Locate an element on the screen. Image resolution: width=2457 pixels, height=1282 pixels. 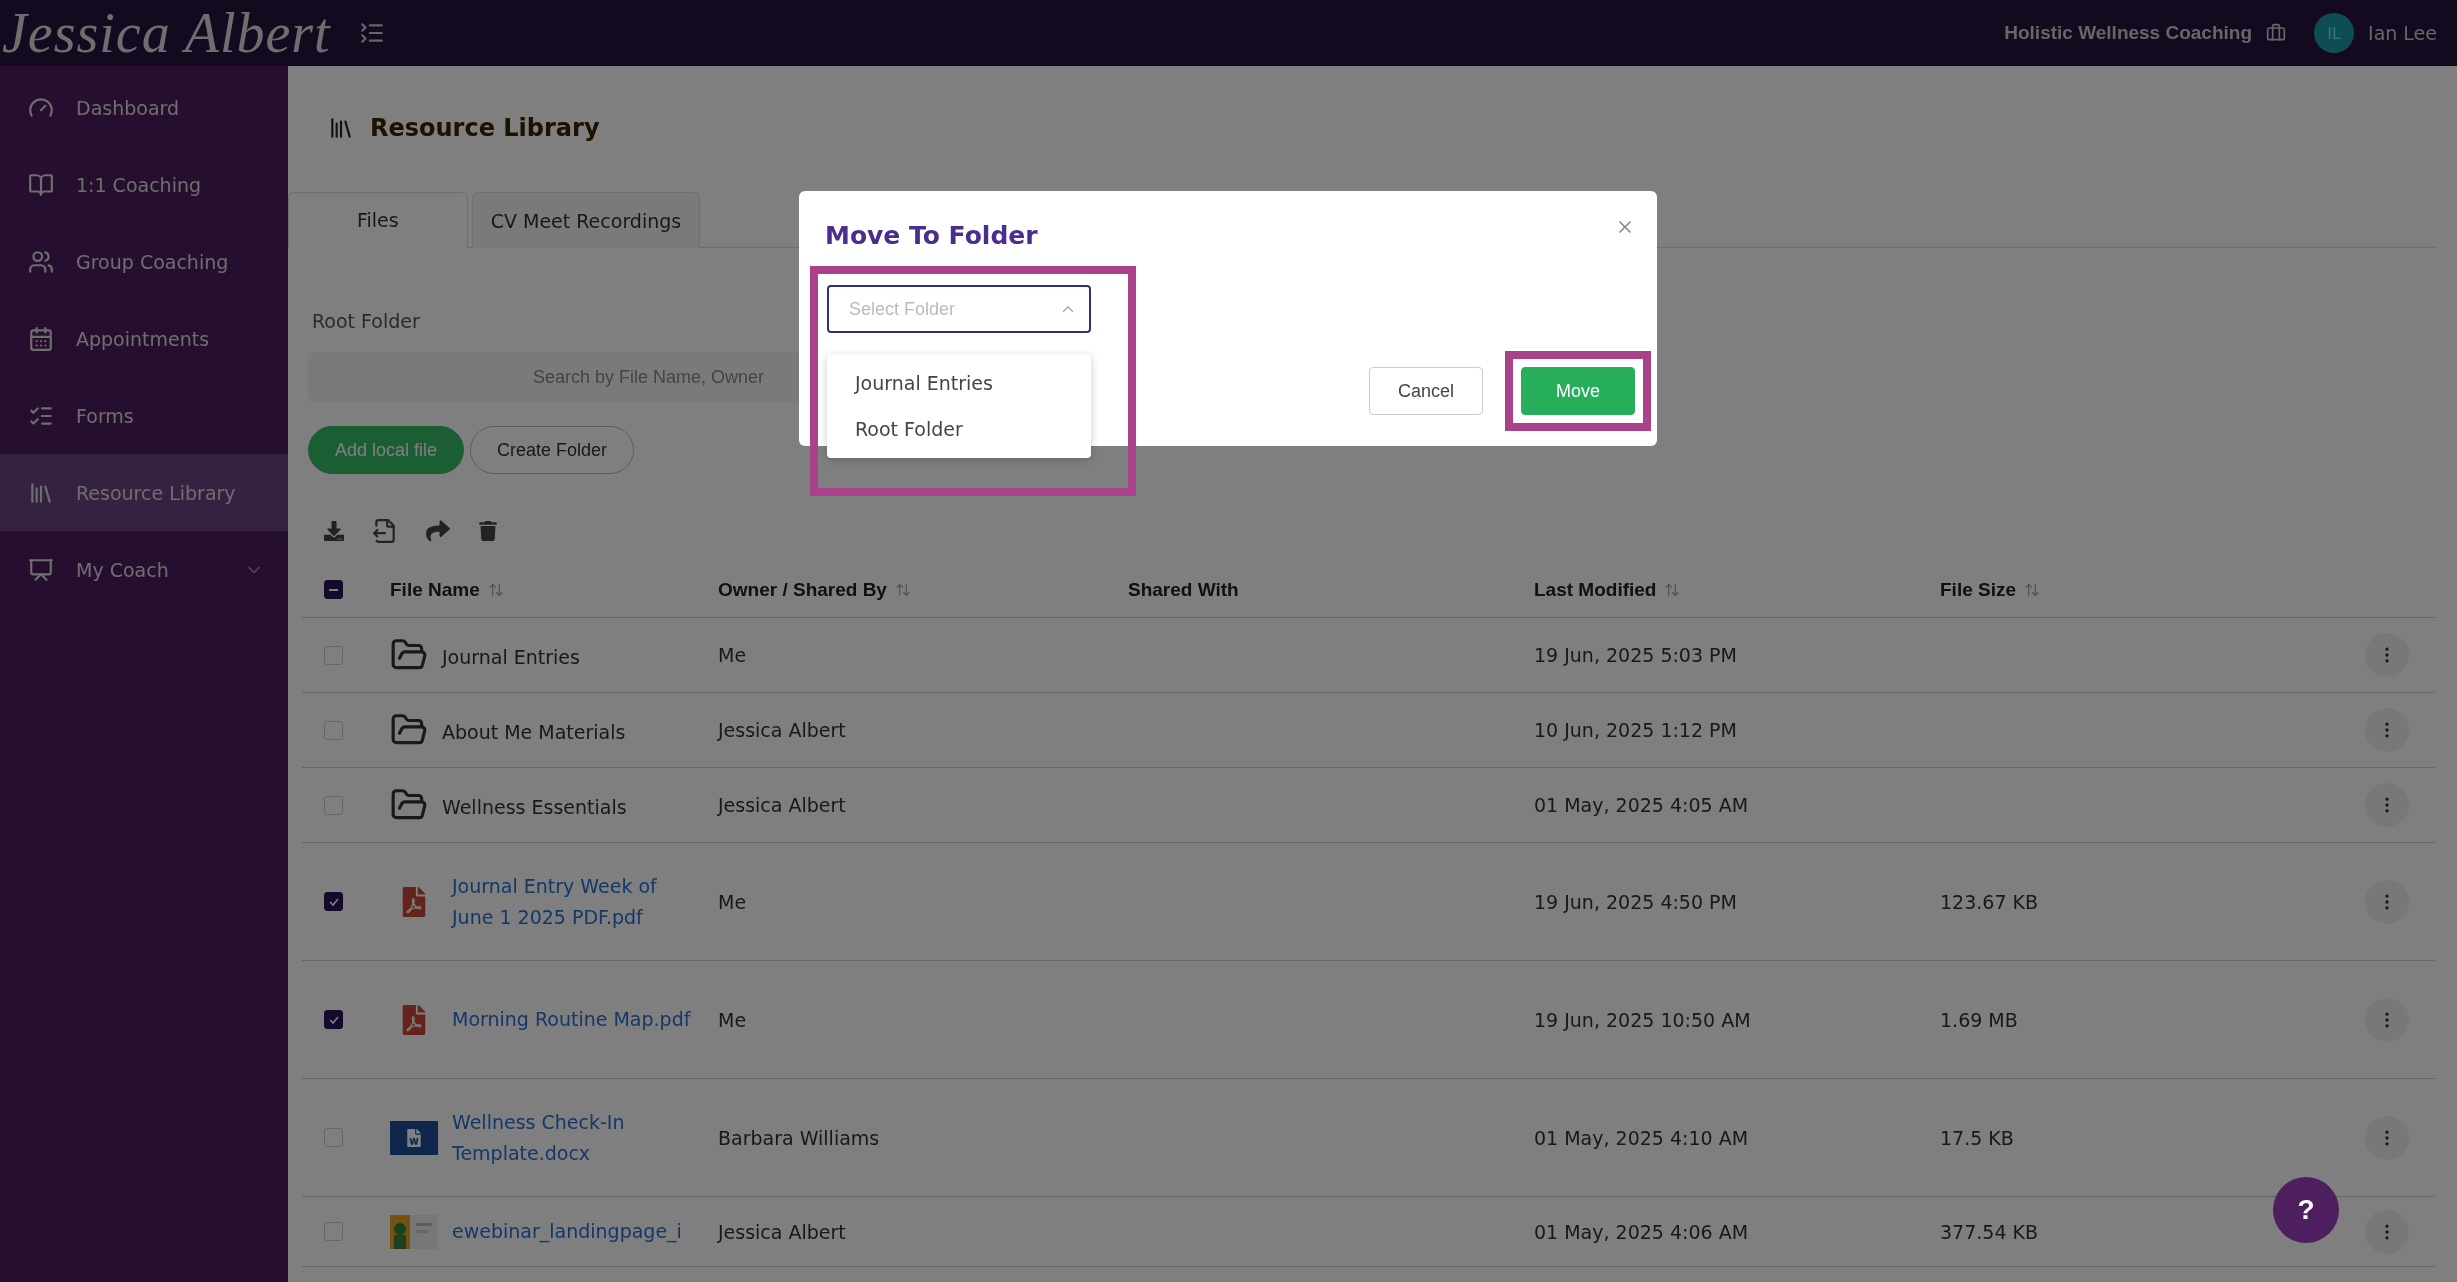
tab: CV Meet Recordings is located at coordinates (586, 220).